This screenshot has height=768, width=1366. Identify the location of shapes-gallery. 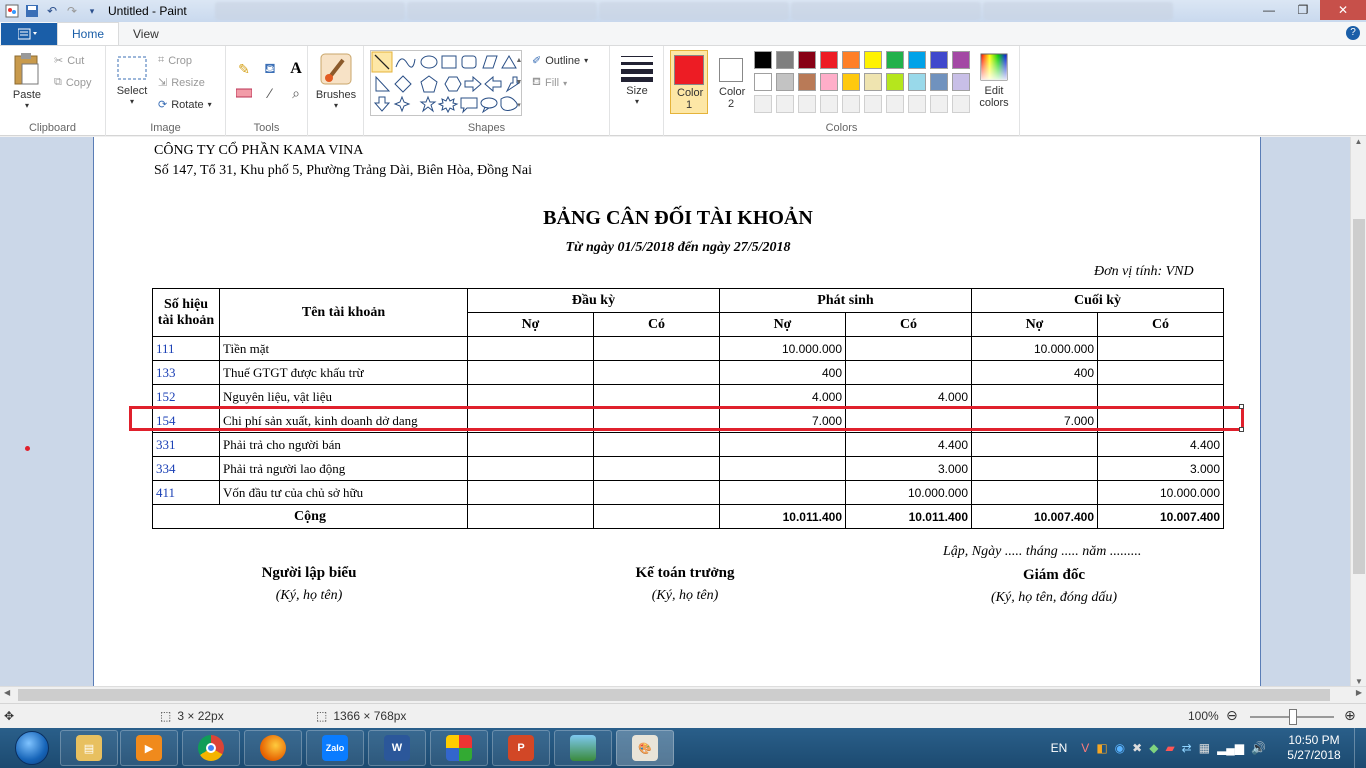
(446, 83).